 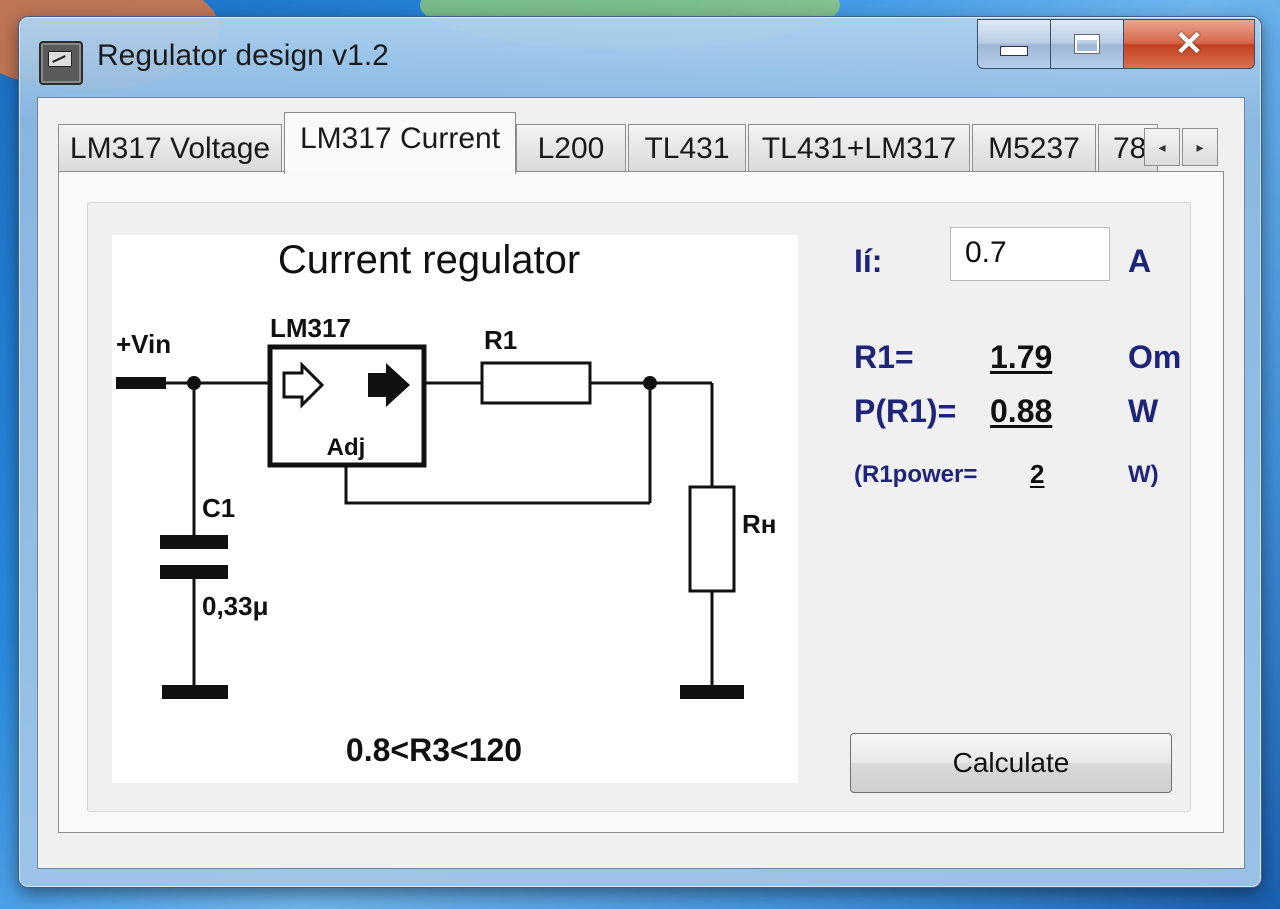 I want to click on close-icon: ✕, so click(x=1189, y=44).